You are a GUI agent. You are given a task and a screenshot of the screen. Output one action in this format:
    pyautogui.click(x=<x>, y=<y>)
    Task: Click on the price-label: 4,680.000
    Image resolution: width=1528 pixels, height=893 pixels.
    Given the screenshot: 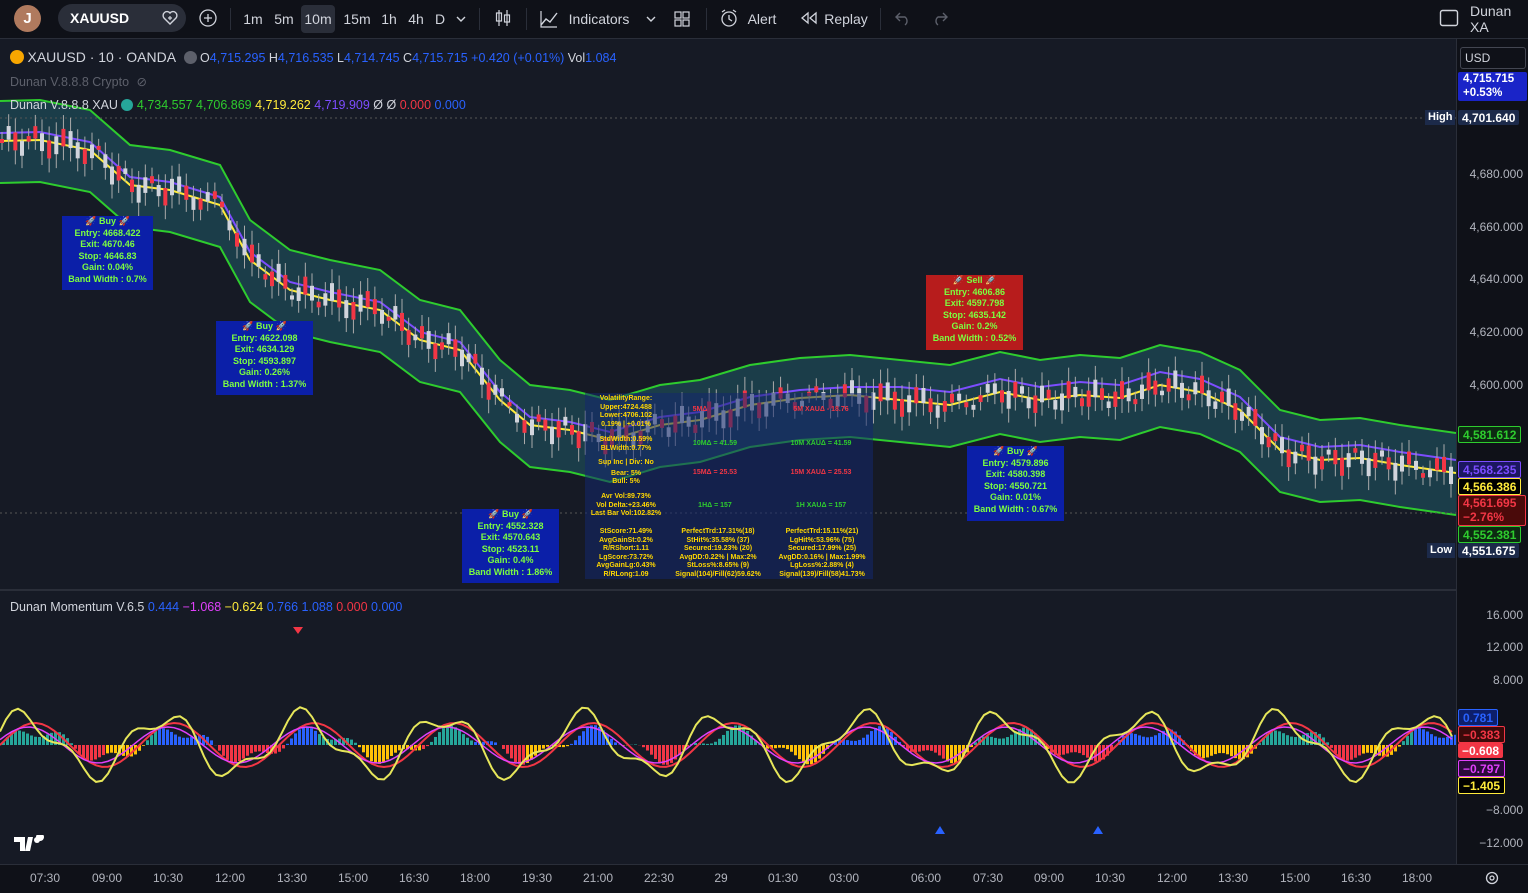 What is the action you would take?
    pyautogui.click(x=1496, y=174)
    